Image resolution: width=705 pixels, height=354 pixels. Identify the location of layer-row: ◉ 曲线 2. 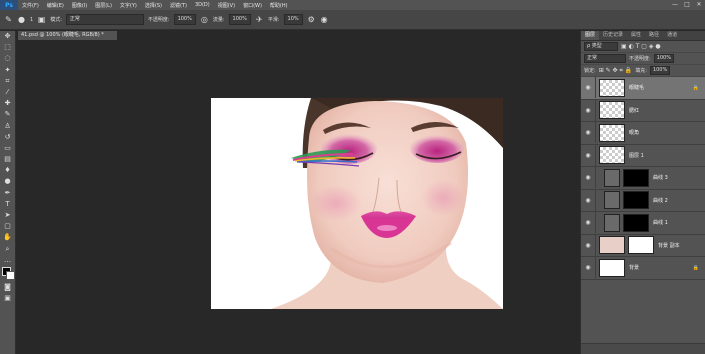
(643, 200).